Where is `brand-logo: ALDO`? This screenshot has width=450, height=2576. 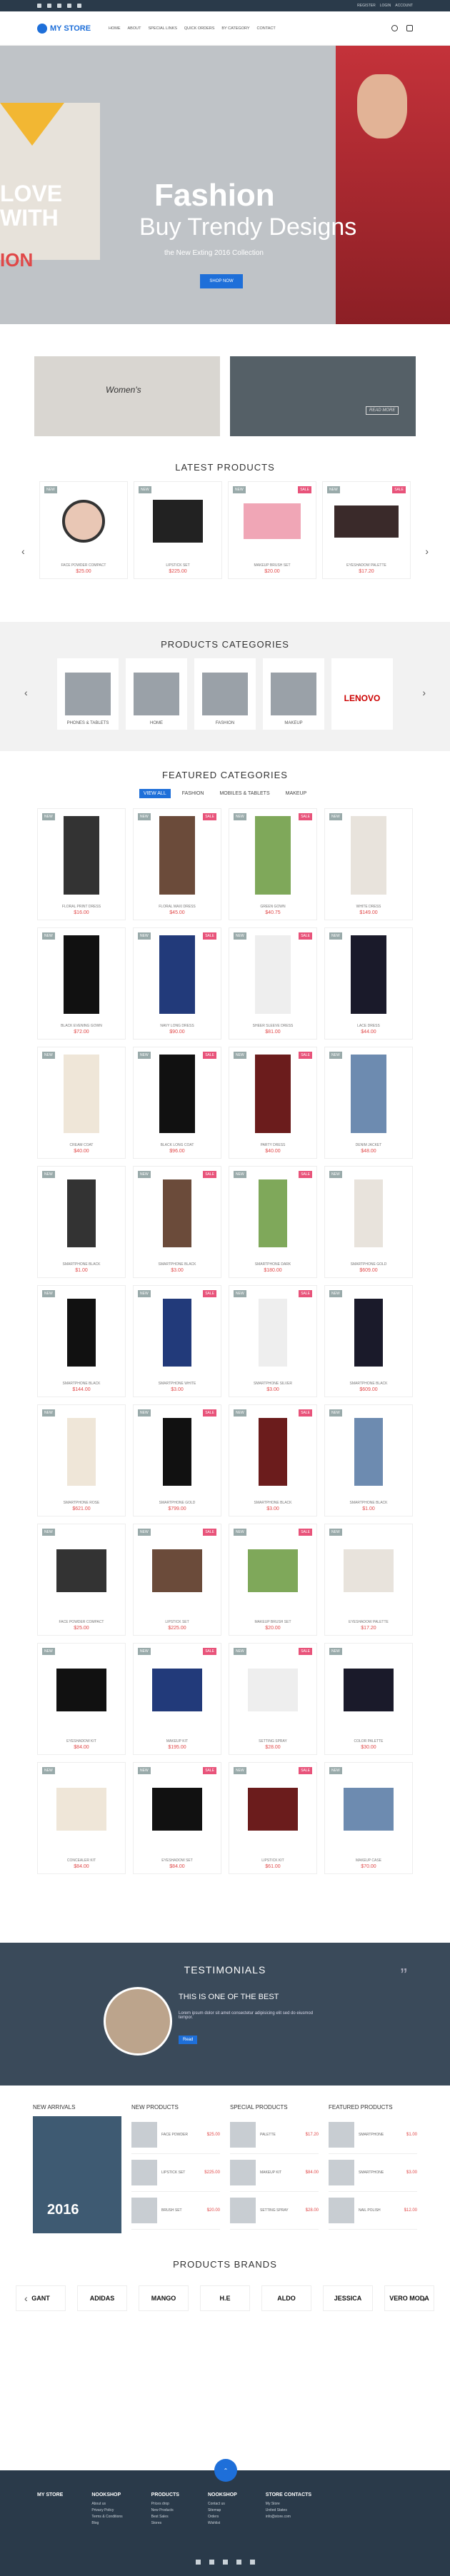
brand-logo: ALDO is located at coordinates (286, 2298).